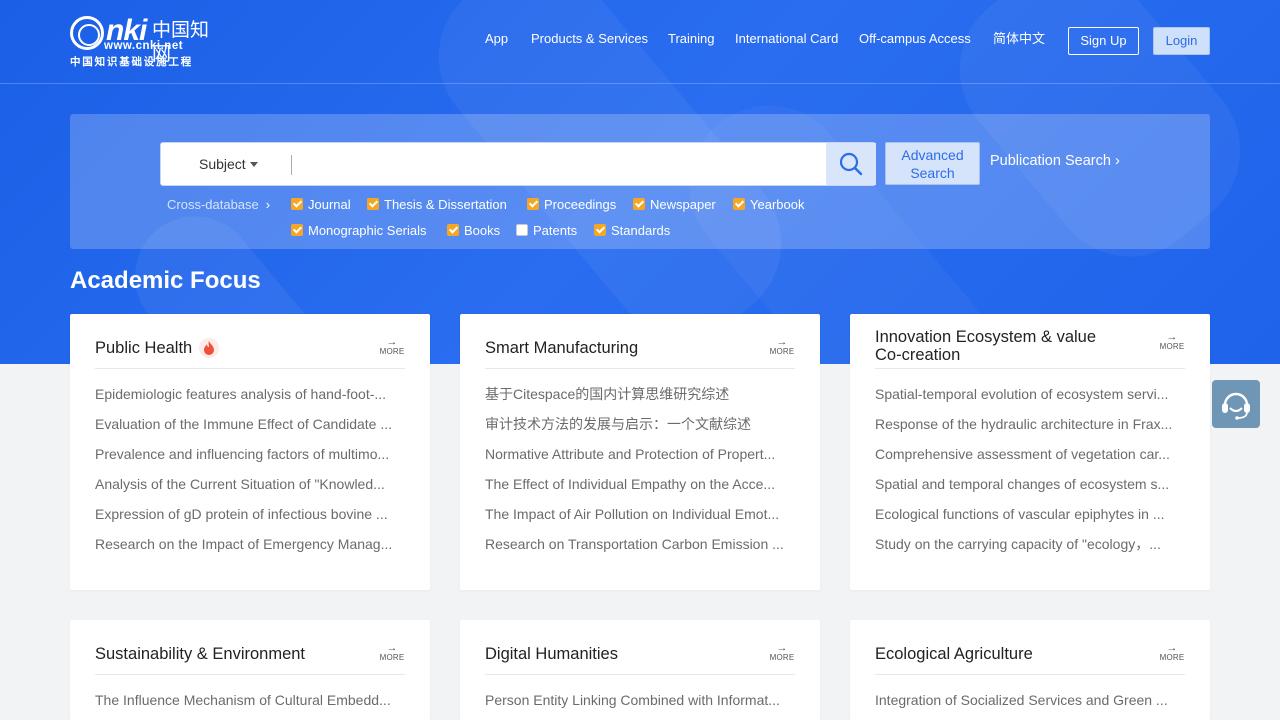 The width and height of the screenshot is (1280, 720). I want to click on customer-service-button, so click(1236, 404).